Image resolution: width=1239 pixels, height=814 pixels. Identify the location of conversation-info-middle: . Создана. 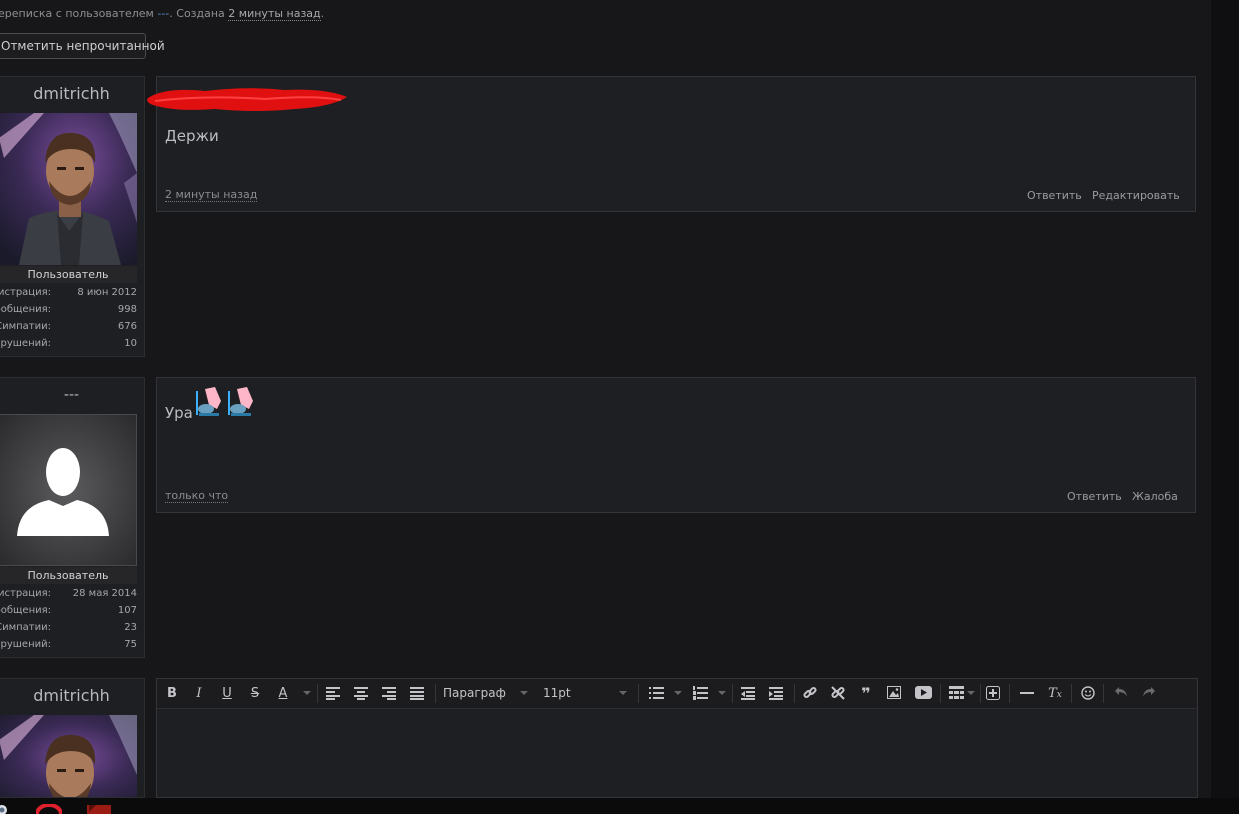
(199, 13).